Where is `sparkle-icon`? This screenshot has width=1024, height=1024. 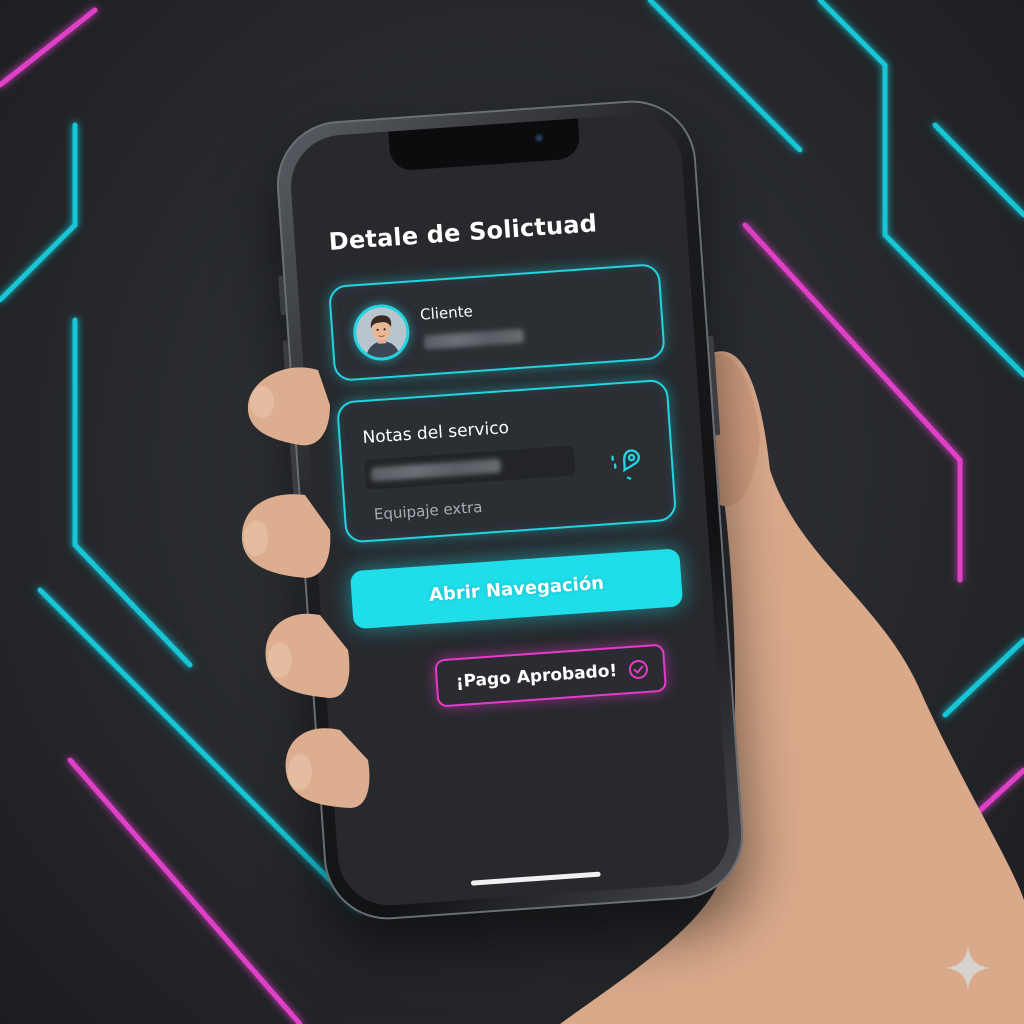
sparkle-icon is located at coordinates (968, 968).